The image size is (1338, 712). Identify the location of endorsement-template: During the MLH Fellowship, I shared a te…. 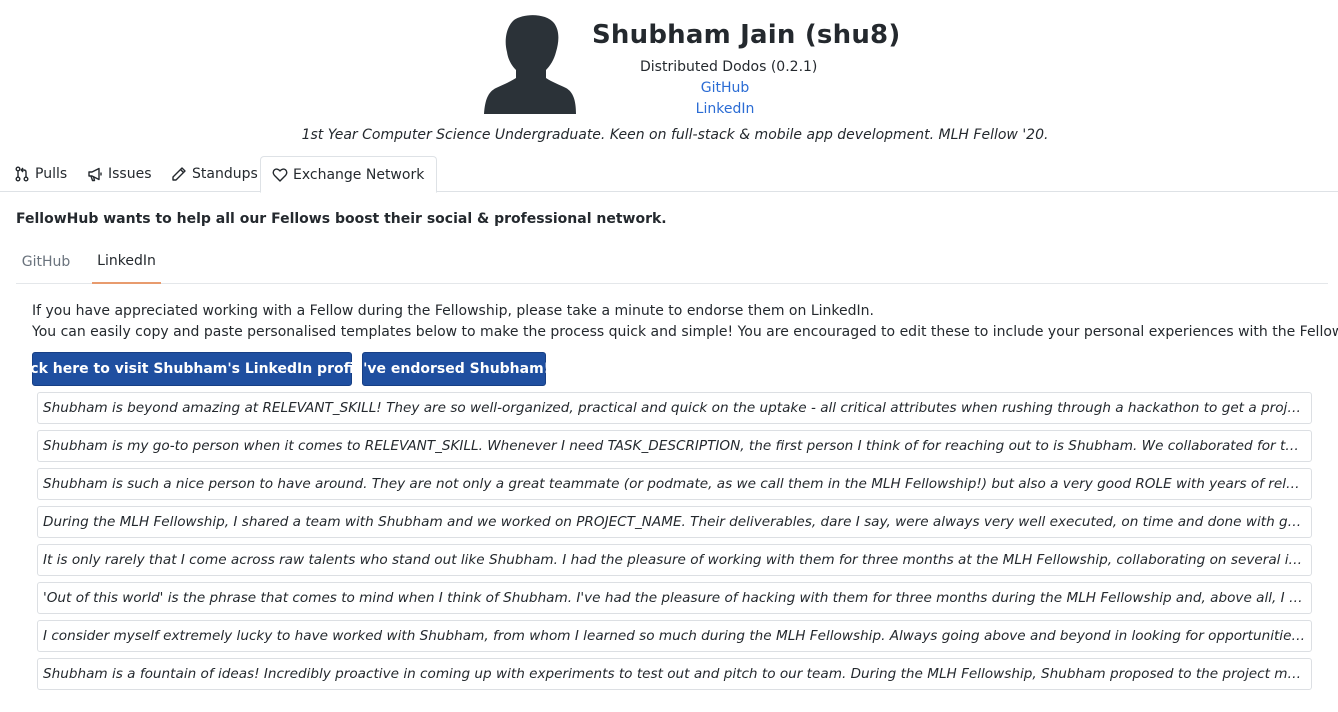
(674, 522).